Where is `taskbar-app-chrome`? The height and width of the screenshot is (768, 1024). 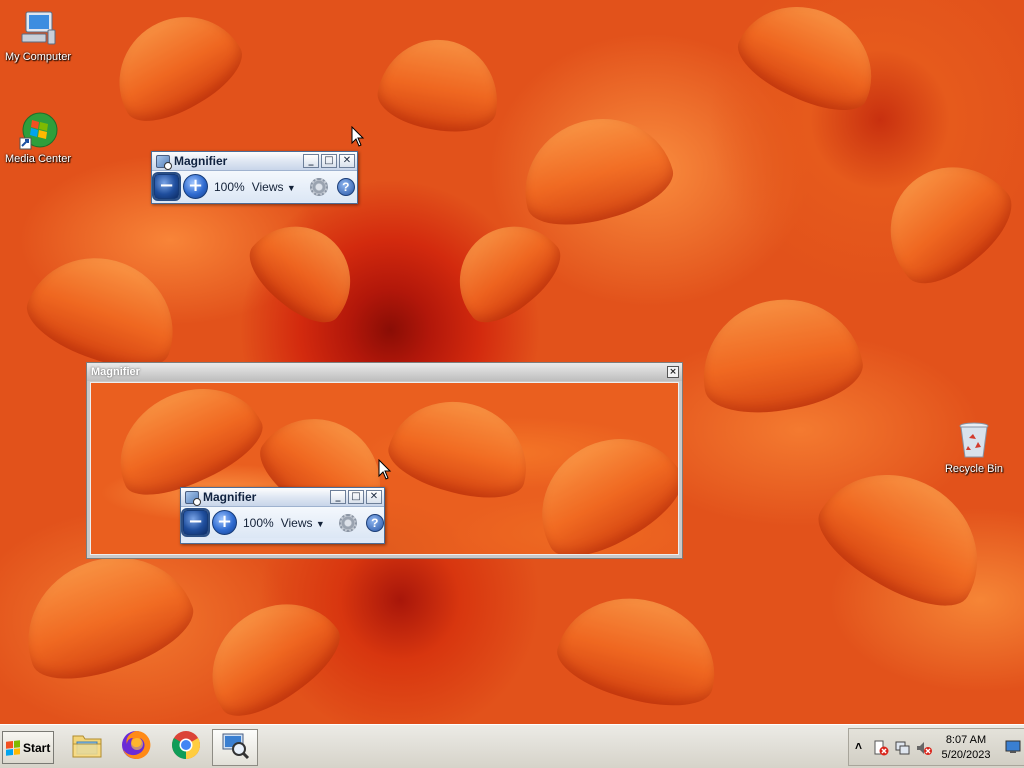 taskbar-app-chrome is located at coordinates (186, 747).